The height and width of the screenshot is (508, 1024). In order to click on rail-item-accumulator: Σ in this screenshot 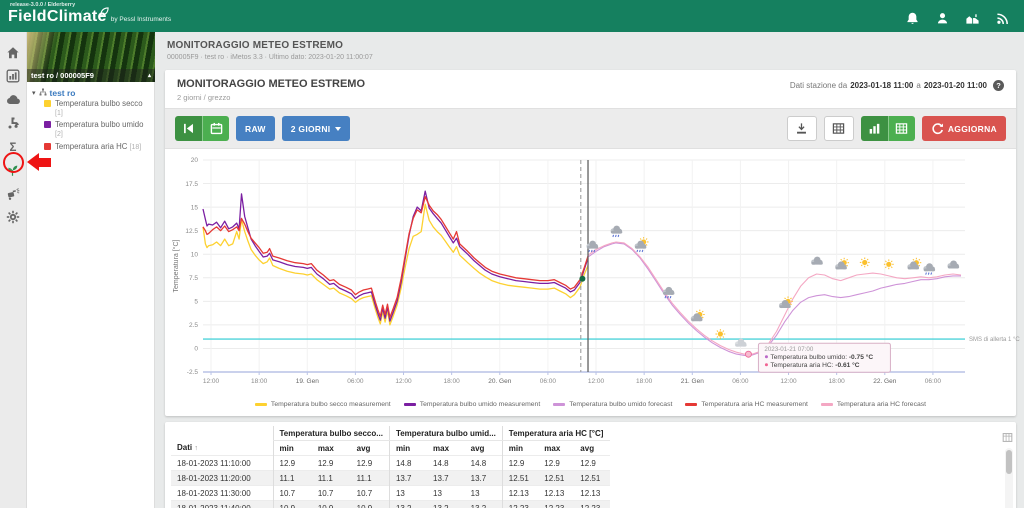, I will do `click(13, 147)`.